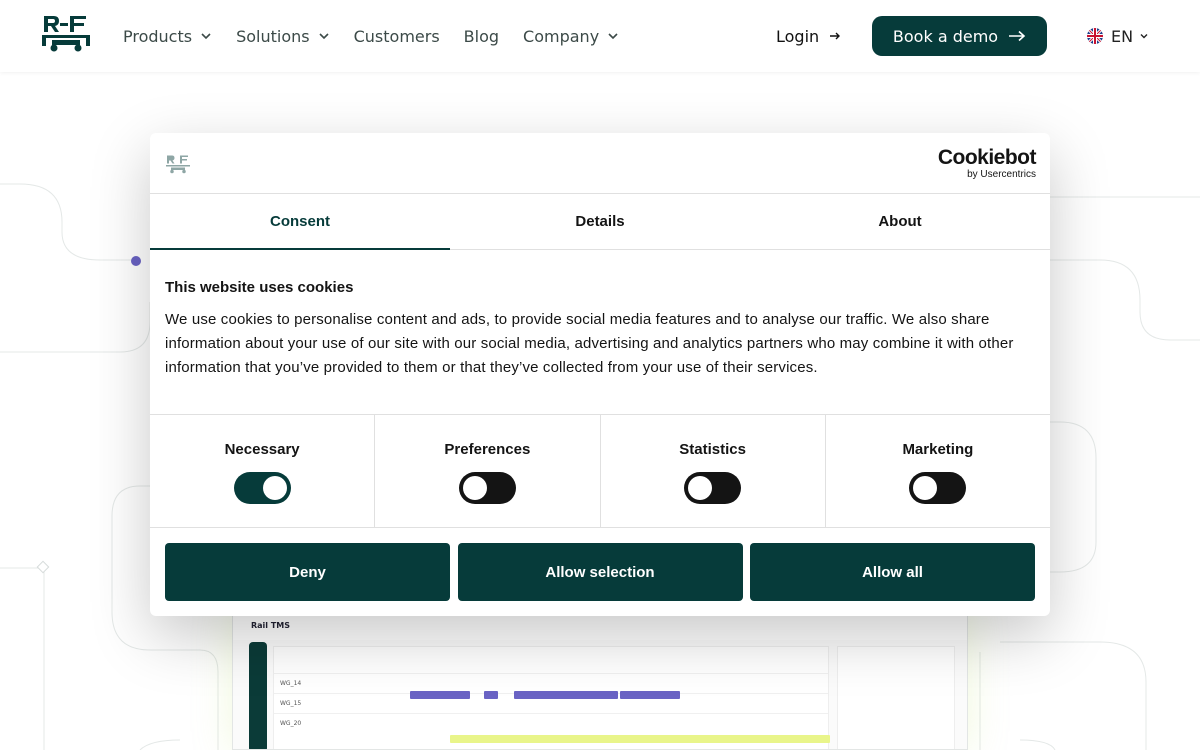 The image size is (1200, 750). I want to click on category-label: Necessary, so click(262, 449).